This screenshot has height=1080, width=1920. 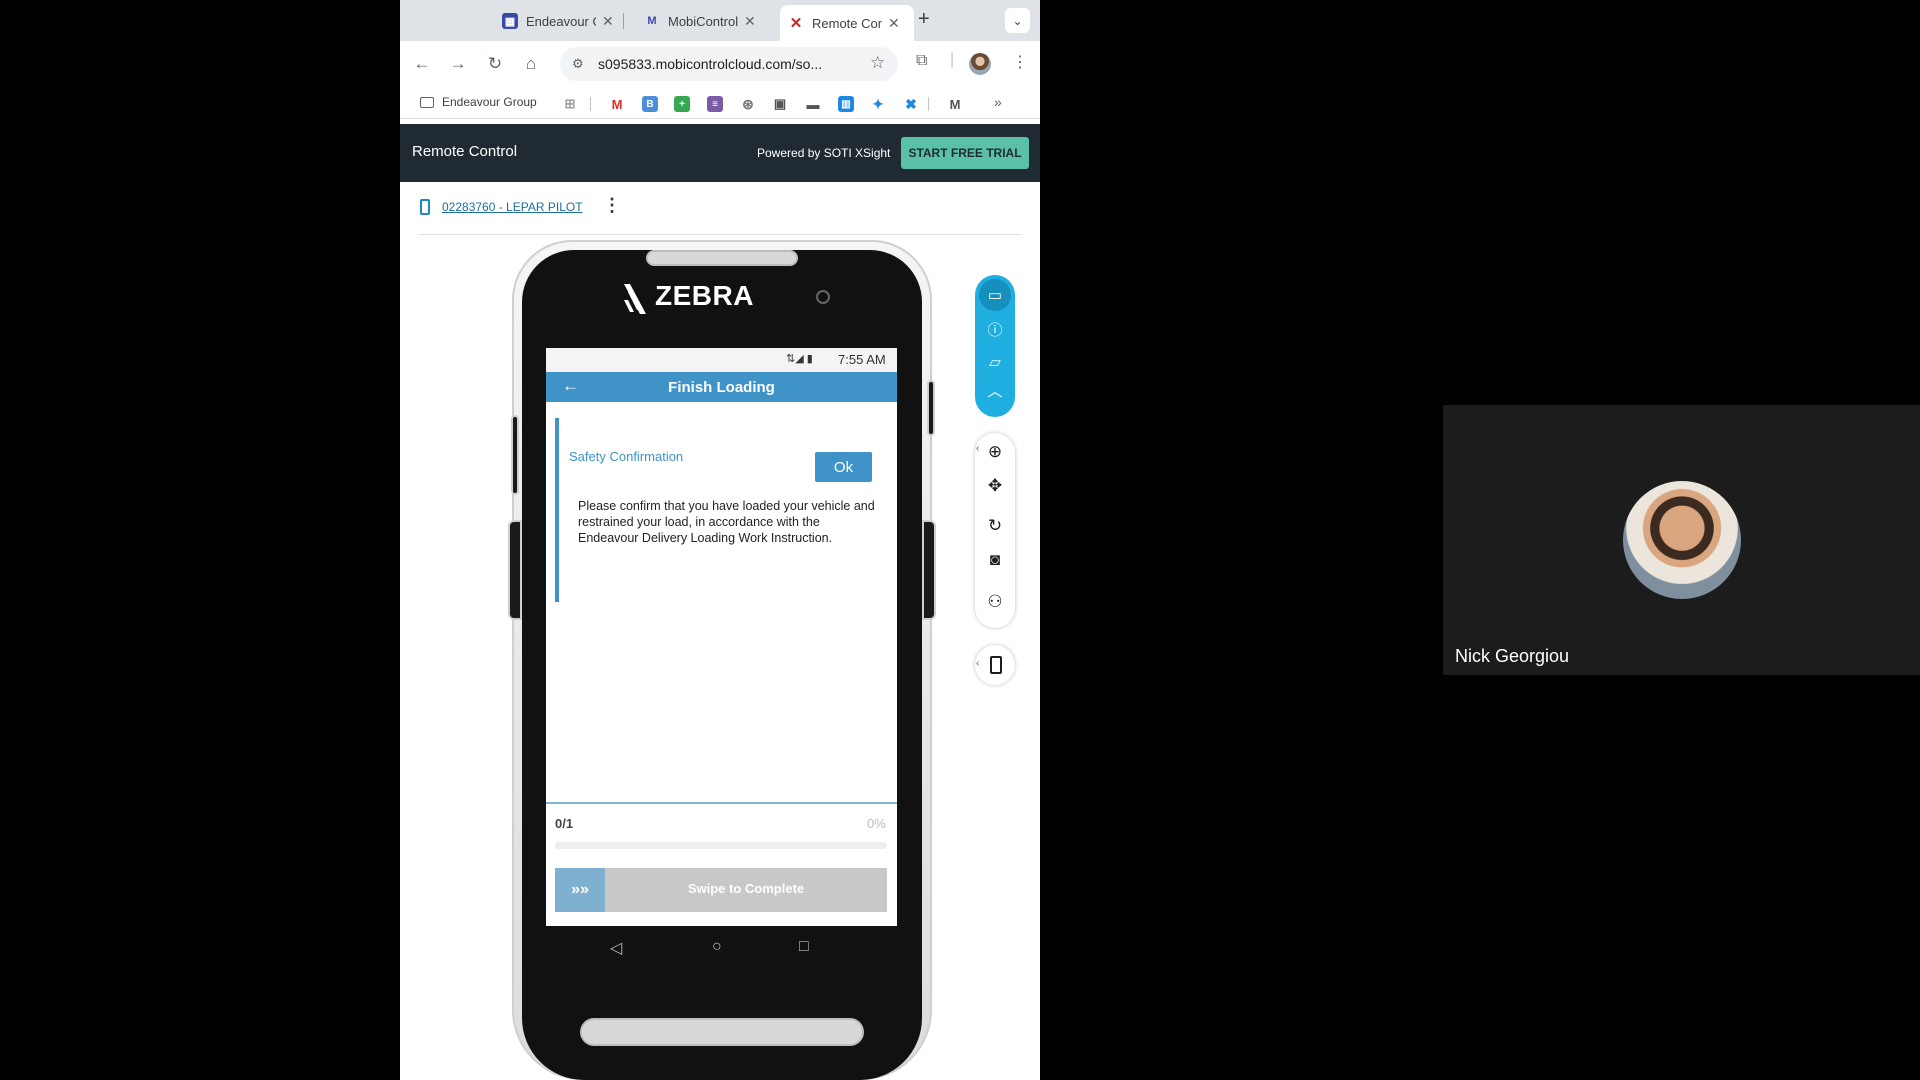 I want to click on device-bar: 02283760 - LEPAR PILOT ⋮, so click(x=720, y=208).